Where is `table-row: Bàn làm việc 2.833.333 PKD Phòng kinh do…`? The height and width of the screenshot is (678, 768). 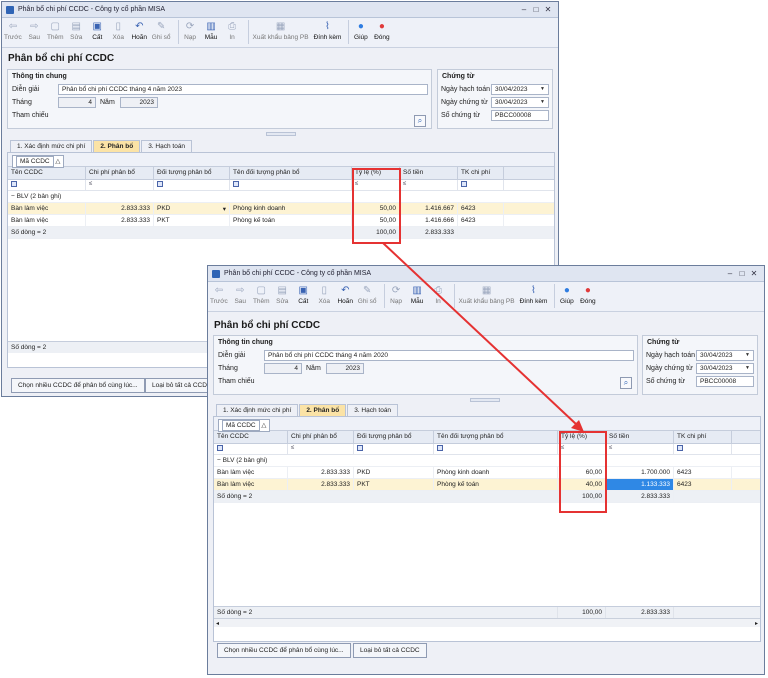
table-row: Bàn làm việc 2.833.333 PKD Phòng kinh do… is located at coordinates (487, 473).